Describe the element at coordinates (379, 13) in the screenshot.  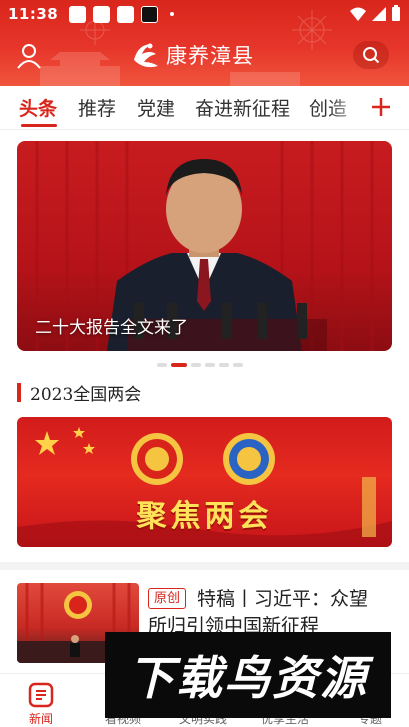
I see `signal-icon` at that location.